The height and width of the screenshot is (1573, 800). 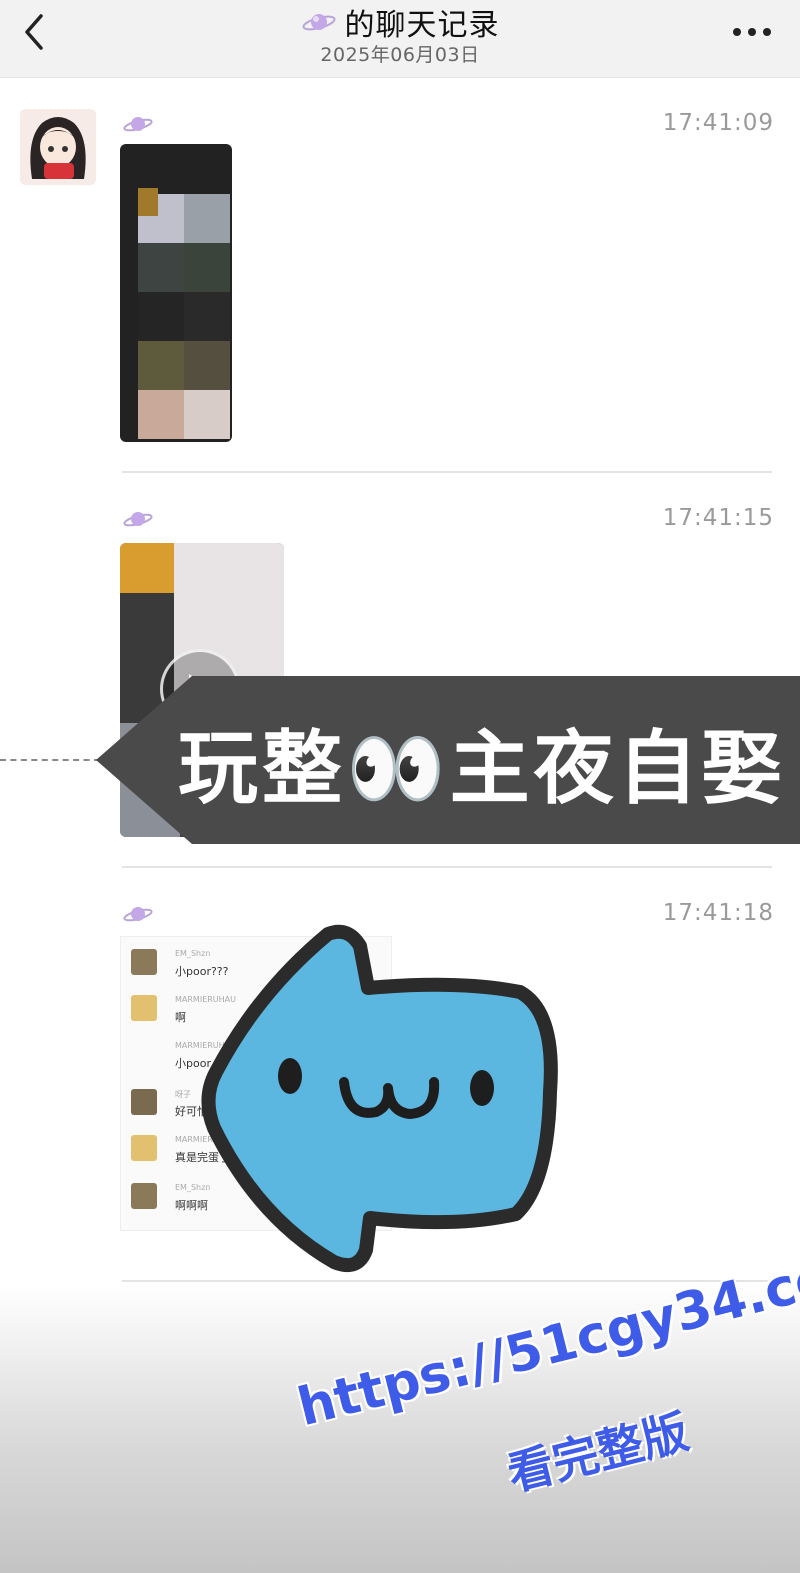 What do you see at coordinates (718, 913) in the screenshot?
I see `message-time: 17:41:18` at bounding box center [718, 913].